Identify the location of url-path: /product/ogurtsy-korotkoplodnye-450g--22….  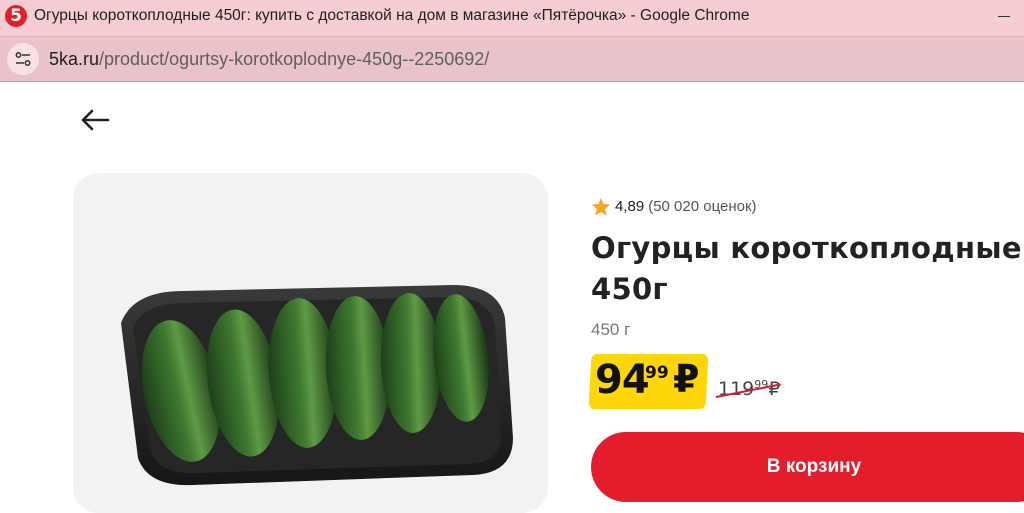
(294, 59).